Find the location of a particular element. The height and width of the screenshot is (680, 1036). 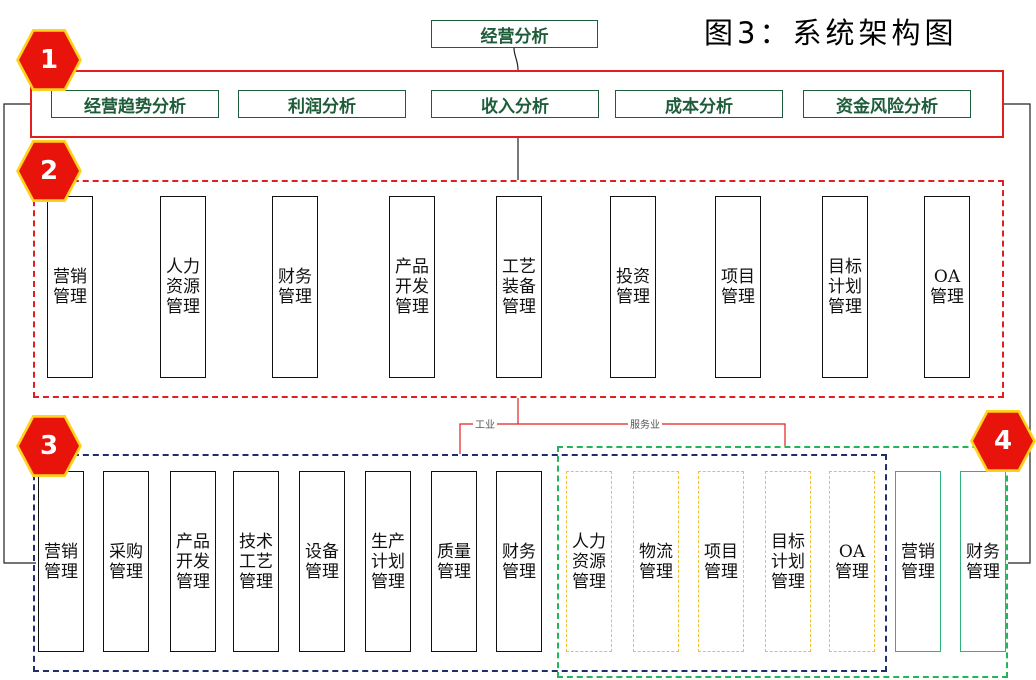

layer2-box-6: 项目管理 is located at coordinates (738, 287).